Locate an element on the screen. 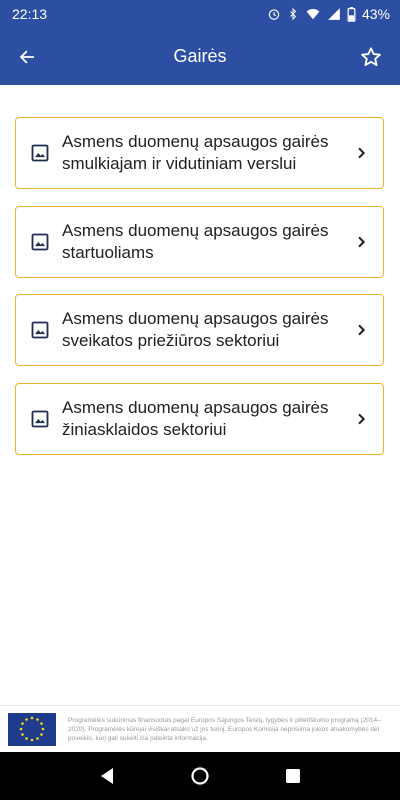 The width and height of the screenshot is (400, 800). alarm-icon is located at coordinates (274, 14).